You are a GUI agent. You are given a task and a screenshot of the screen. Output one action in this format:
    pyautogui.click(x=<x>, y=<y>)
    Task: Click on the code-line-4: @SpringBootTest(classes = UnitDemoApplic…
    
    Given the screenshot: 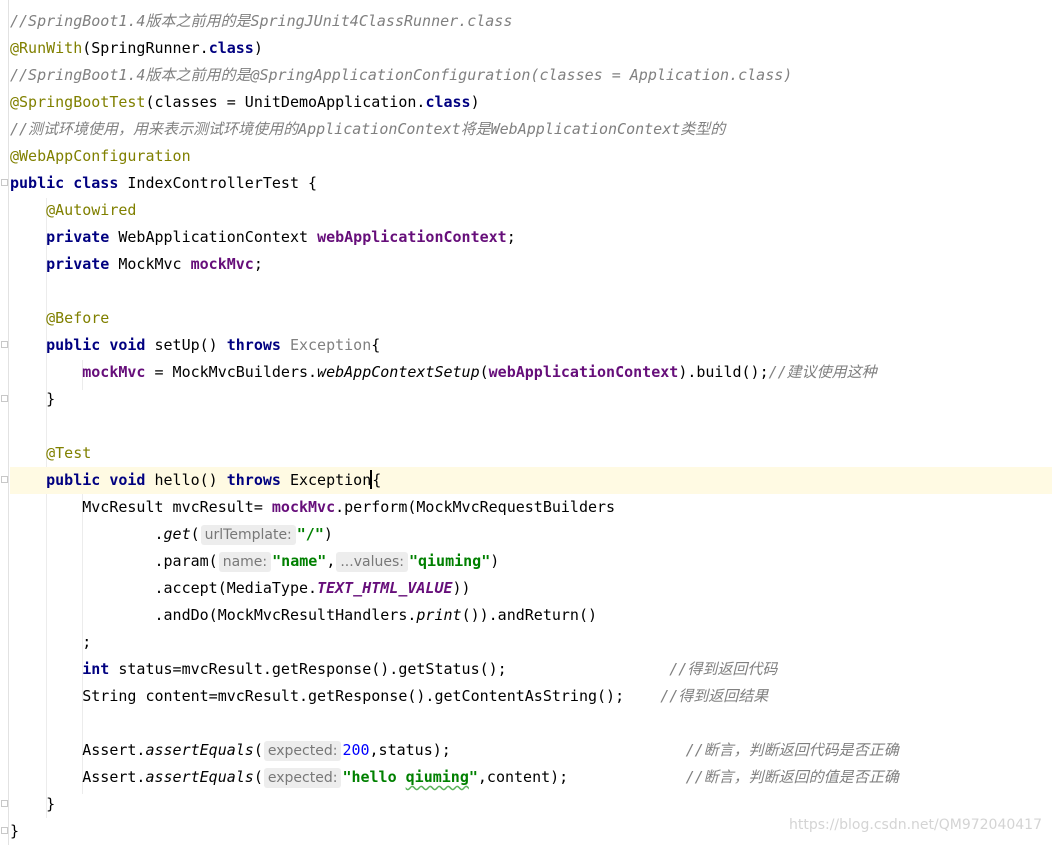 What is the action you would take?
    pyautogui.click(x=530, y=102)
    